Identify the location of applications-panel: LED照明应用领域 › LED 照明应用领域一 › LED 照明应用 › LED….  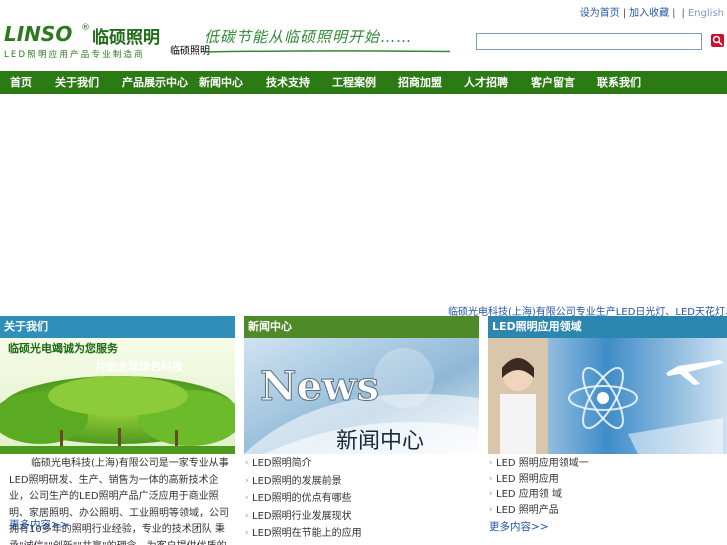
(607, 430).